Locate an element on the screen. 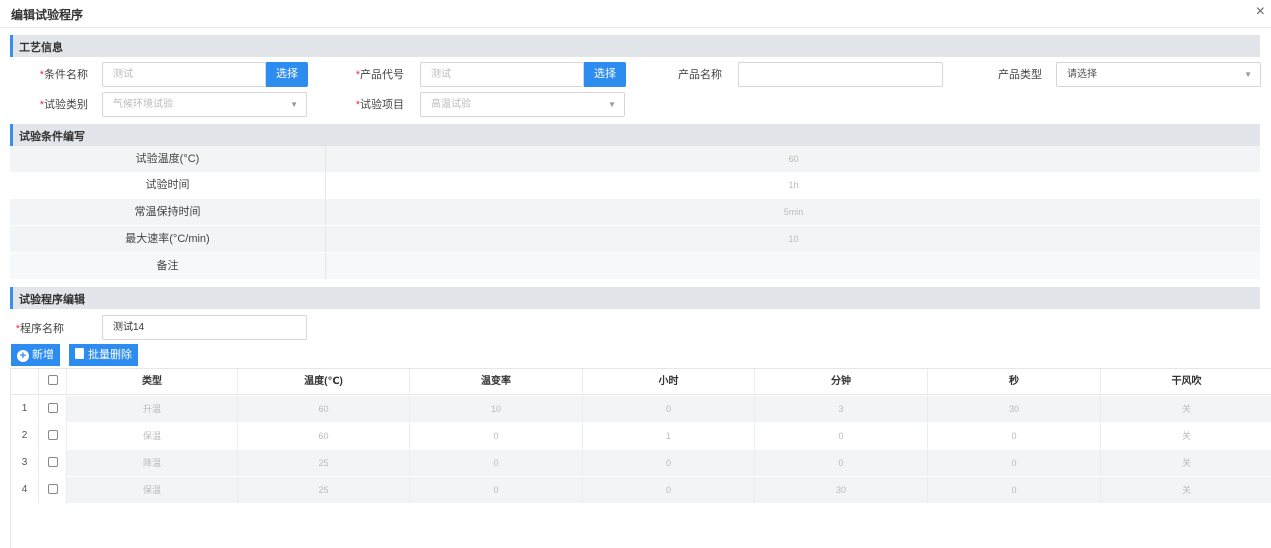 This screenshot has width=1271, height=548. dialog-title: 编辑试验程序 is located at coordinates (47, 15).